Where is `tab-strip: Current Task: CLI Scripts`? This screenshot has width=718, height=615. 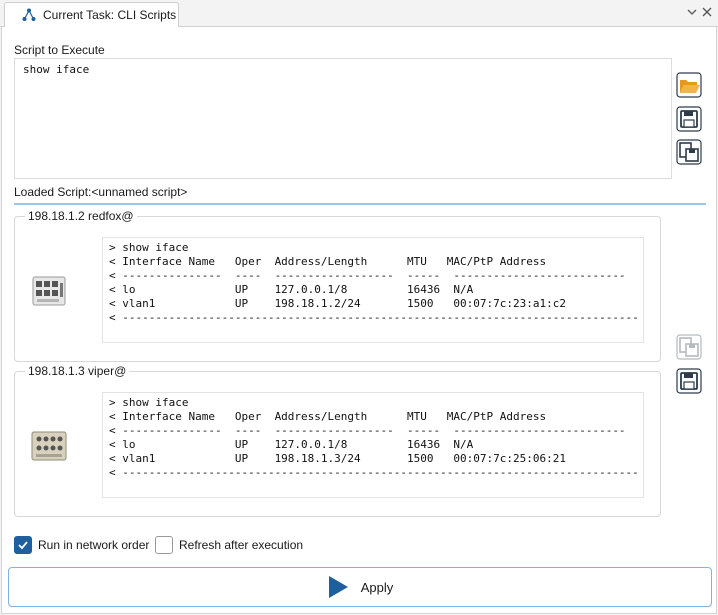 tab-strip: Current Task: CLI Scripts is located at coordinates (359, 14).